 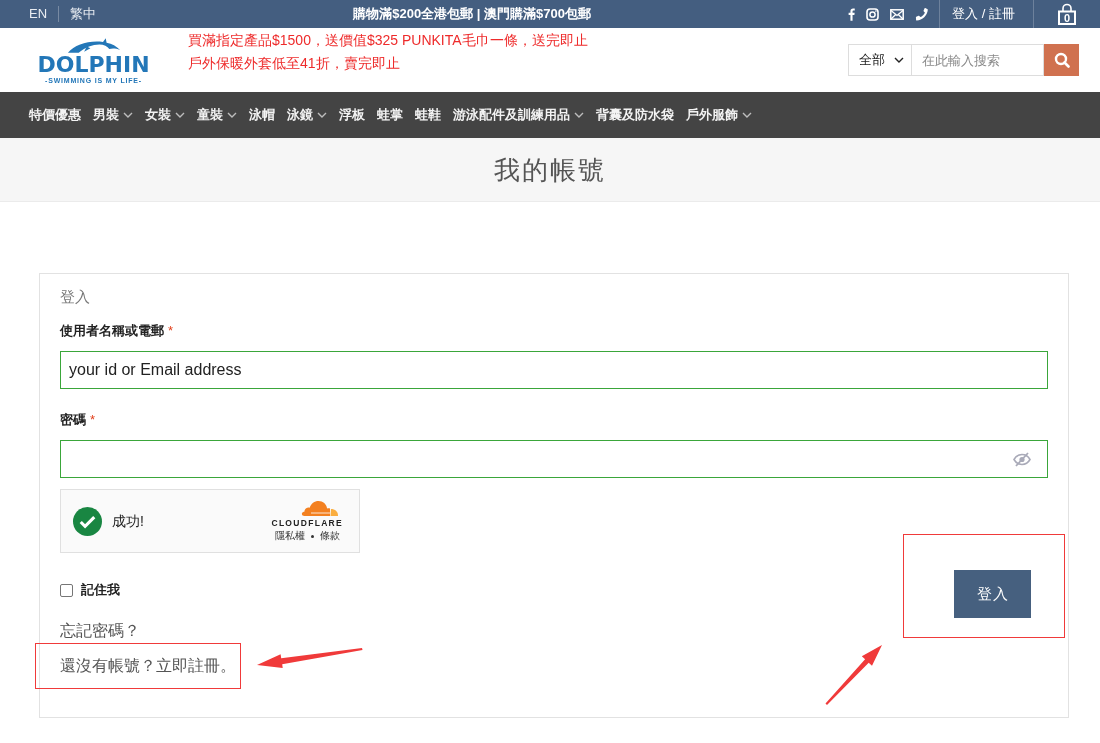 I want to click on captcha-link: 隱私權, so click(x=289, y=536).